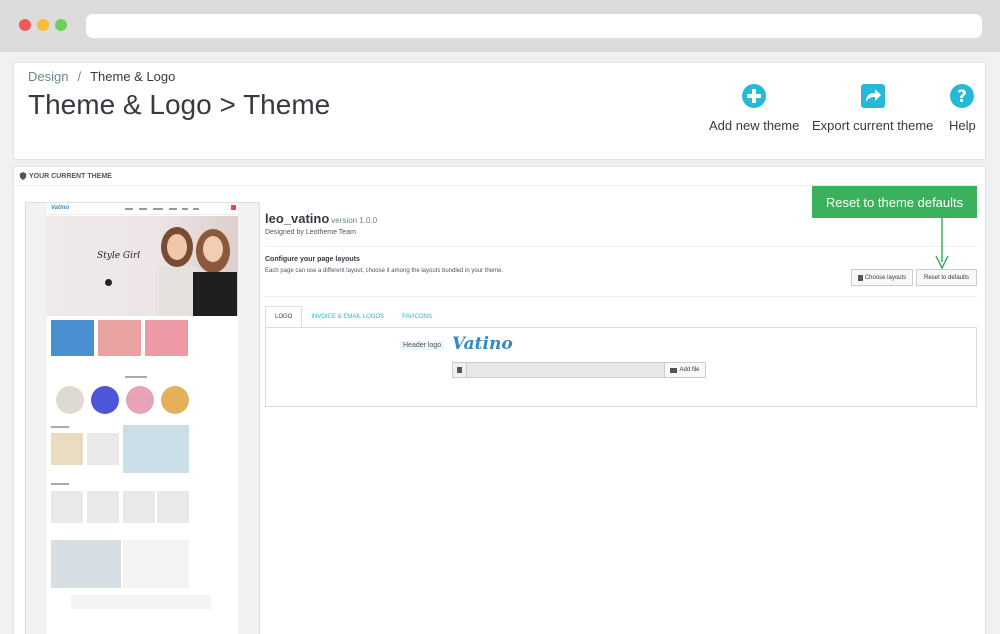  Describe the element at coordinates (534, 26) in the screenshot. I see `address-bar` at that location.